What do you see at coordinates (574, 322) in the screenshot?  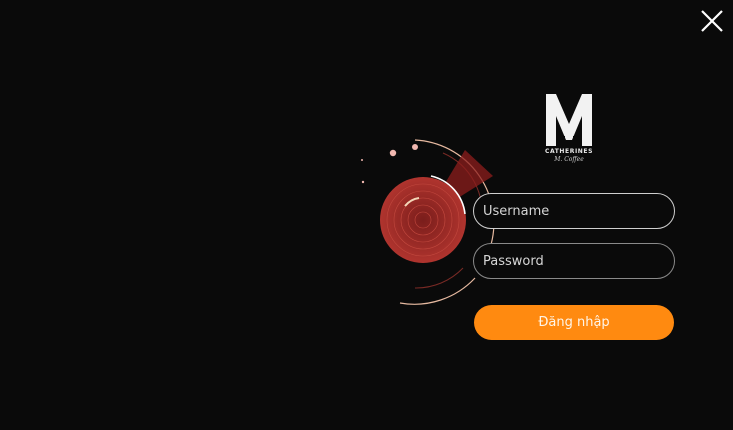 I see `login-button: Đăng nhập` at bounding box center [574, 322].